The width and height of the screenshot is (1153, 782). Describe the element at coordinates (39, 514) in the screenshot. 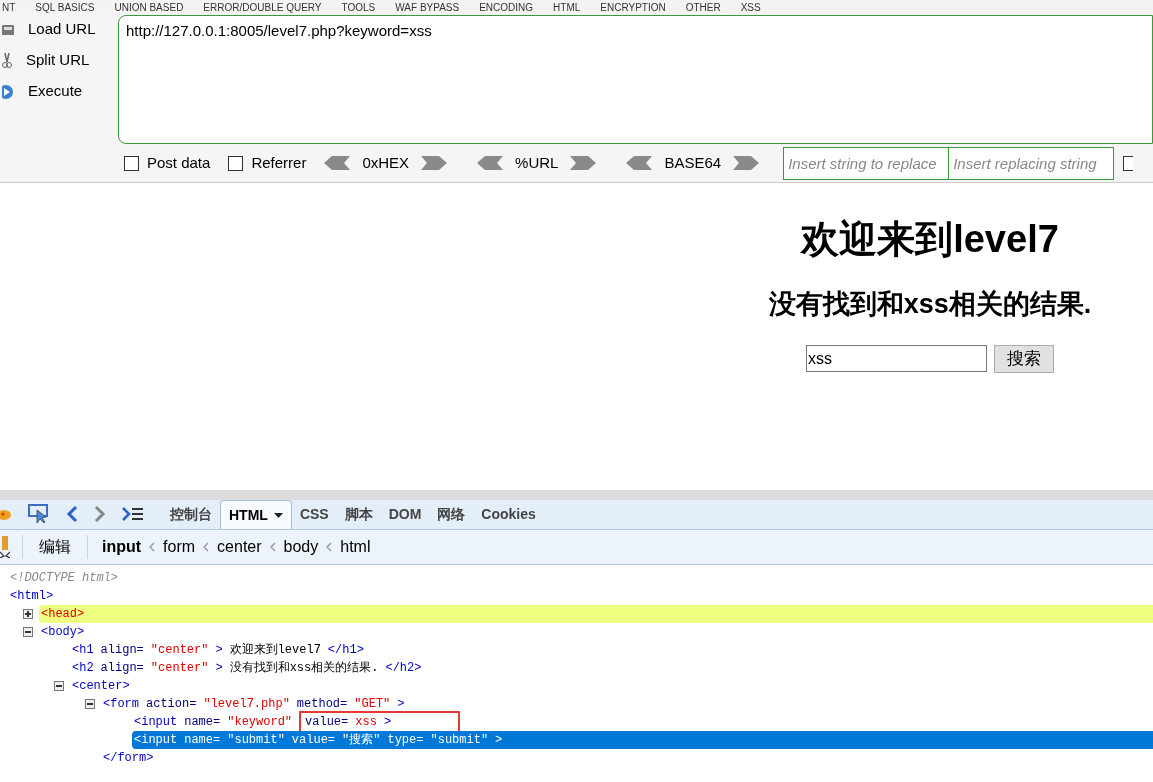

I see `inspect-icon` at that location.